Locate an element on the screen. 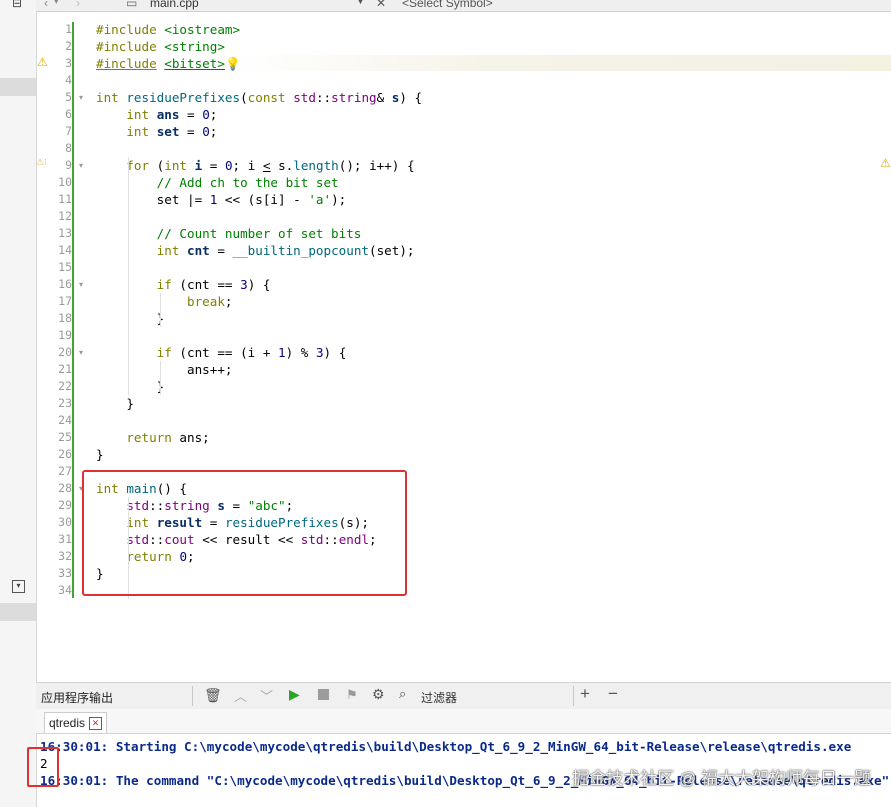 The width and height of the screenshot is (891, 807). line-number: 4 is located at coordinates (64, 80).